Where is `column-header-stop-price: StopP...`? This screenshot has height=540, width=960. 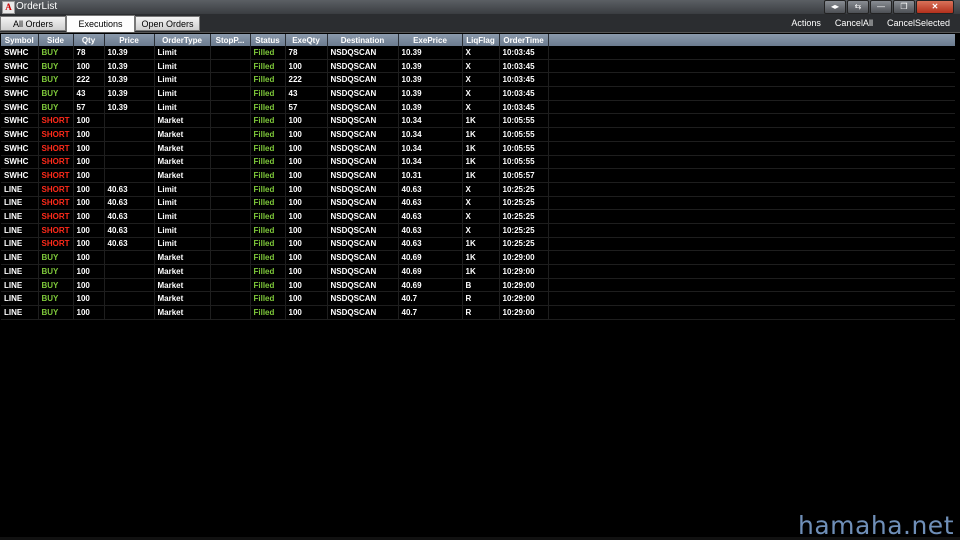
column-header-stop-price: StopP... is located at coordinates (230, 40).